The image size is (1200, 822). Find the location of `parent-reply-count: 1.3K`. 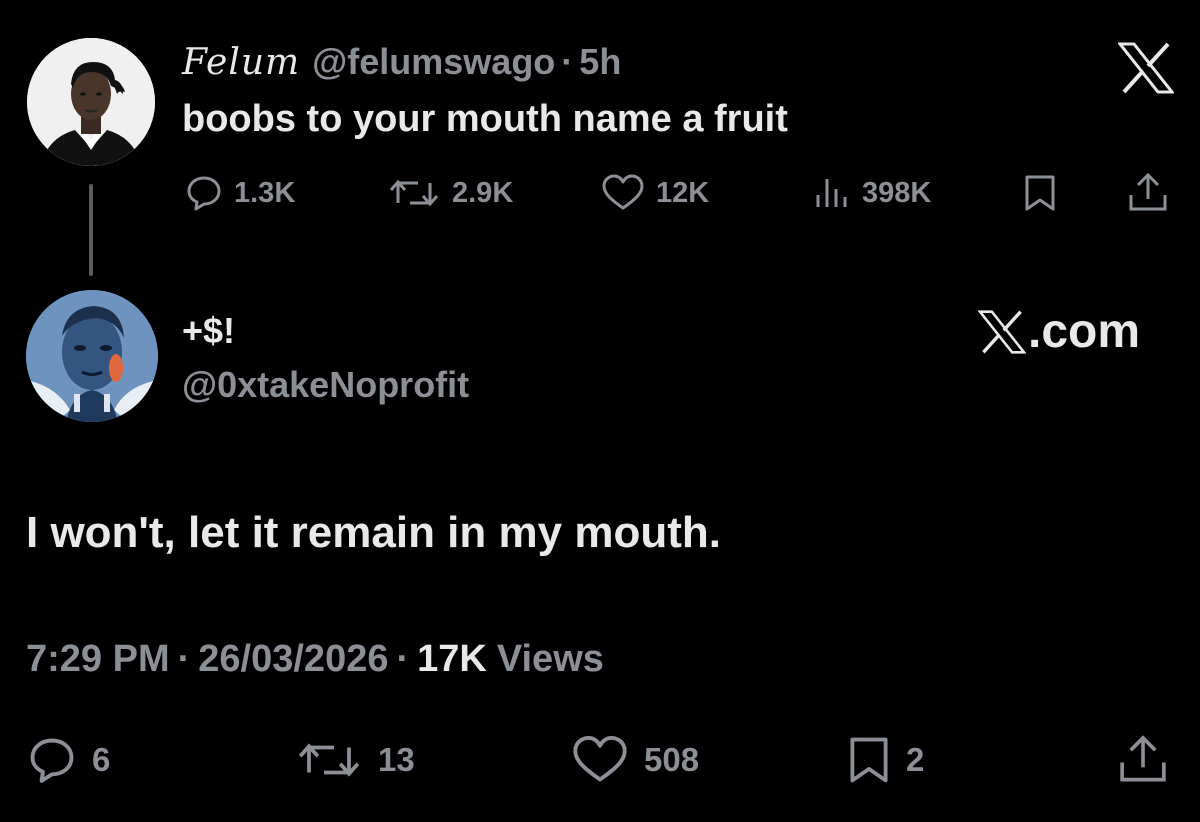

parent-reply-count: 1.3K is located at coordinates (265, 192).